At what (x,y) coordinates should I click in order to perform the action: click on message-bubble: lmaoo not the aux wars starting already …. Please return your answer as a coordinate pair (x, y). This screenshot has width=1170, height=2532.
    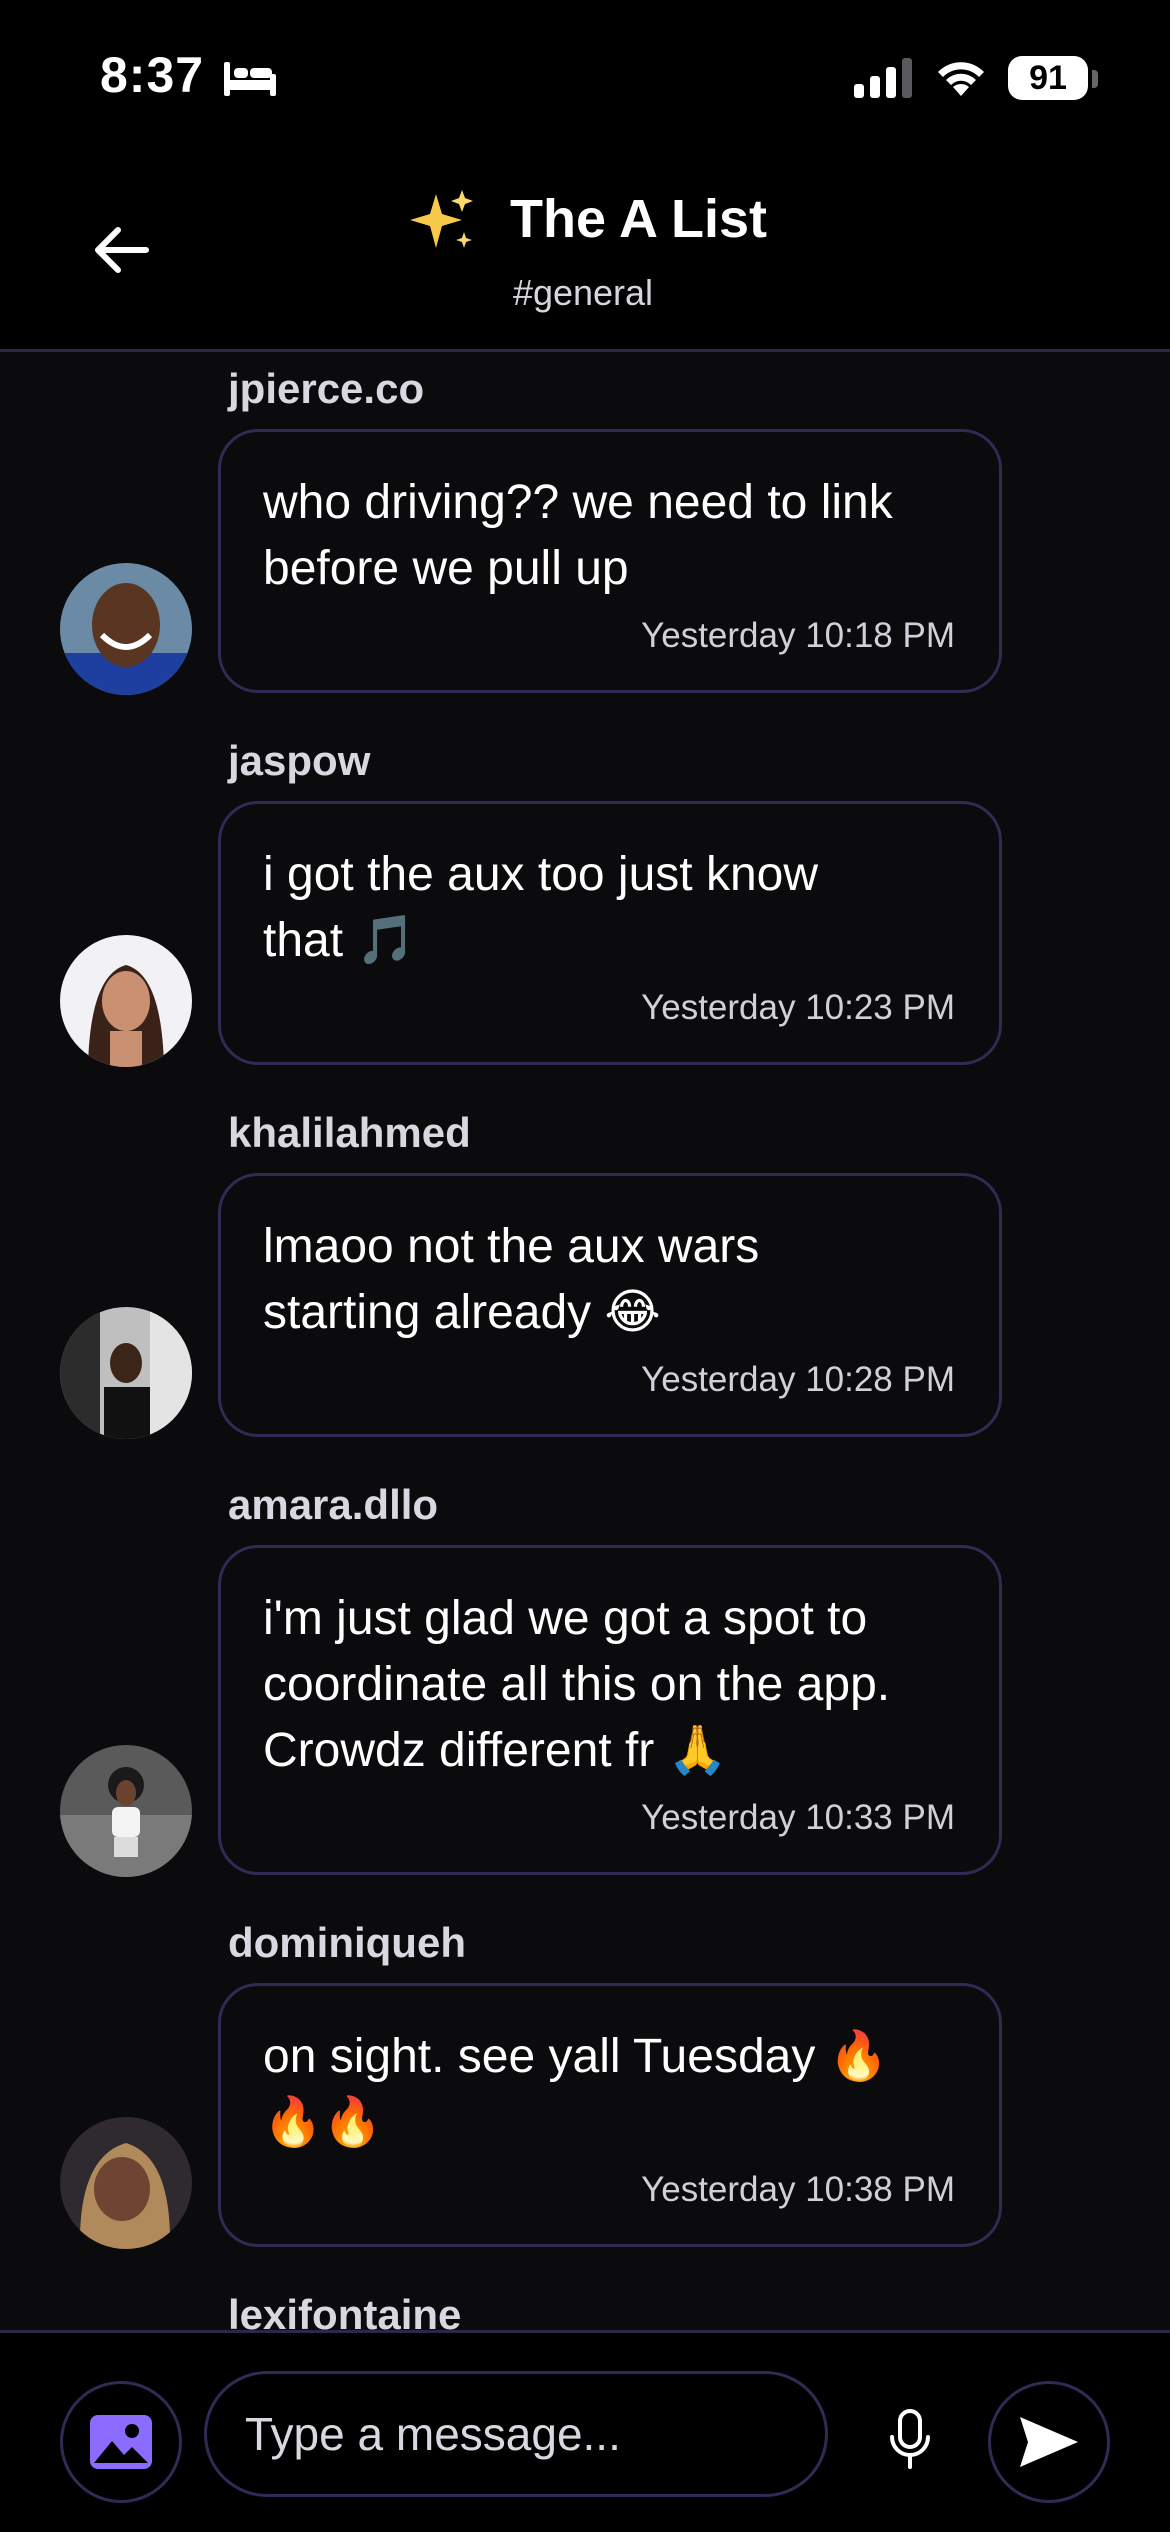
    Looking at the image, I should click on (610, 1305).